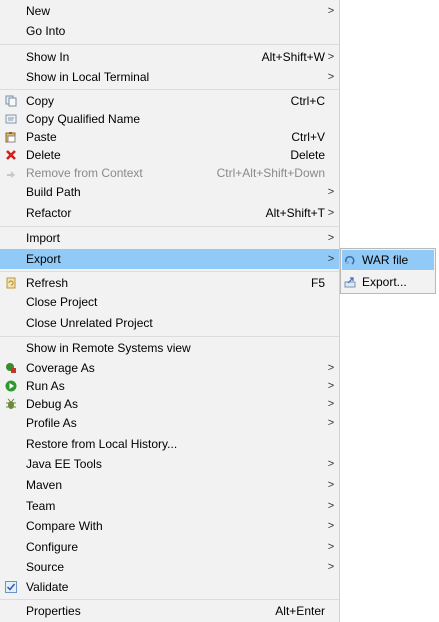 The height and width of the screenshot is (622, 439). What do you see at coordinates (169, 77) in the screenshot?
I see `menu-item-show-in-local-terminal: Show in Local Terminal >` at bounding box center [169, 77].